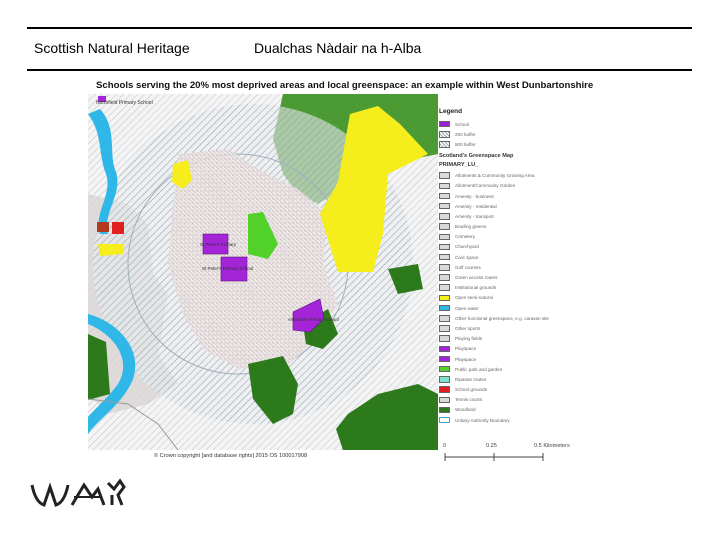  What do you see at coordinates (512, 288) in the screenshot?
I see `legend-category-row: Institutional grounds` at bounding box center [512, 288].